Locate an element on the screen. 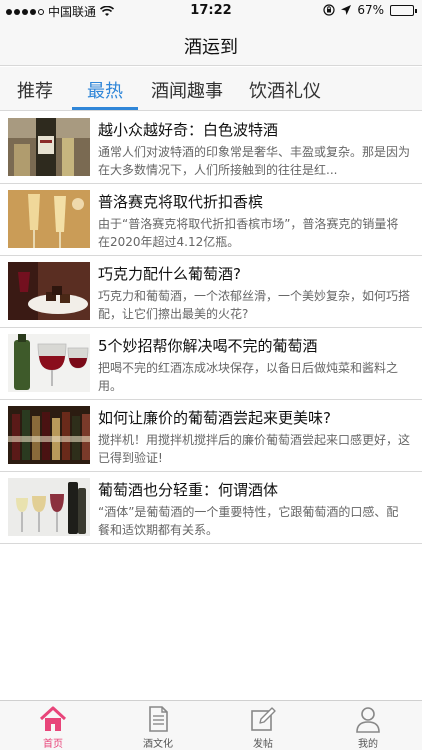 This screenshot has width=422, height=750. tab-drinking-etiquette: 饮酒礼仪 is located at coordinates (285, 90).